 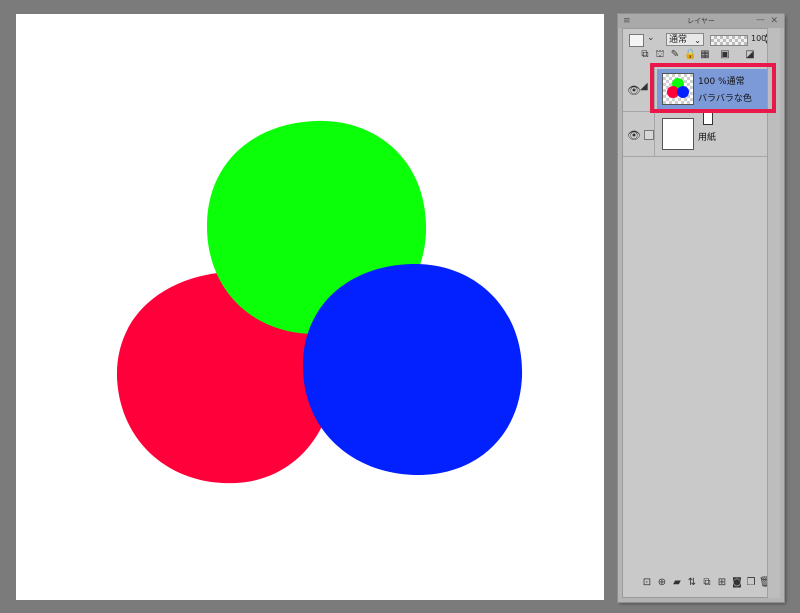 What do you see at coordinates (750, 55) in the screenshot?
I see `palette-color-icon: ◪` at bounding box center [750, 55].